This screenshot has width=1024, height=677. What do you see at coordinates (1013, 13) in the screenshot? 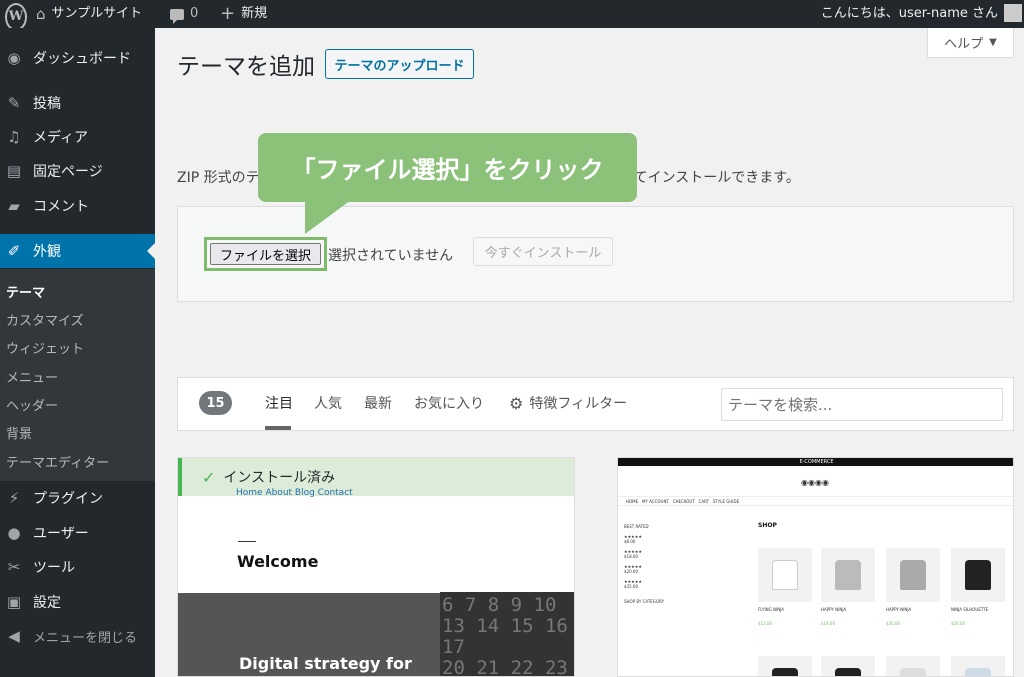
I see `avatar` at bounding box center [1013, 13].